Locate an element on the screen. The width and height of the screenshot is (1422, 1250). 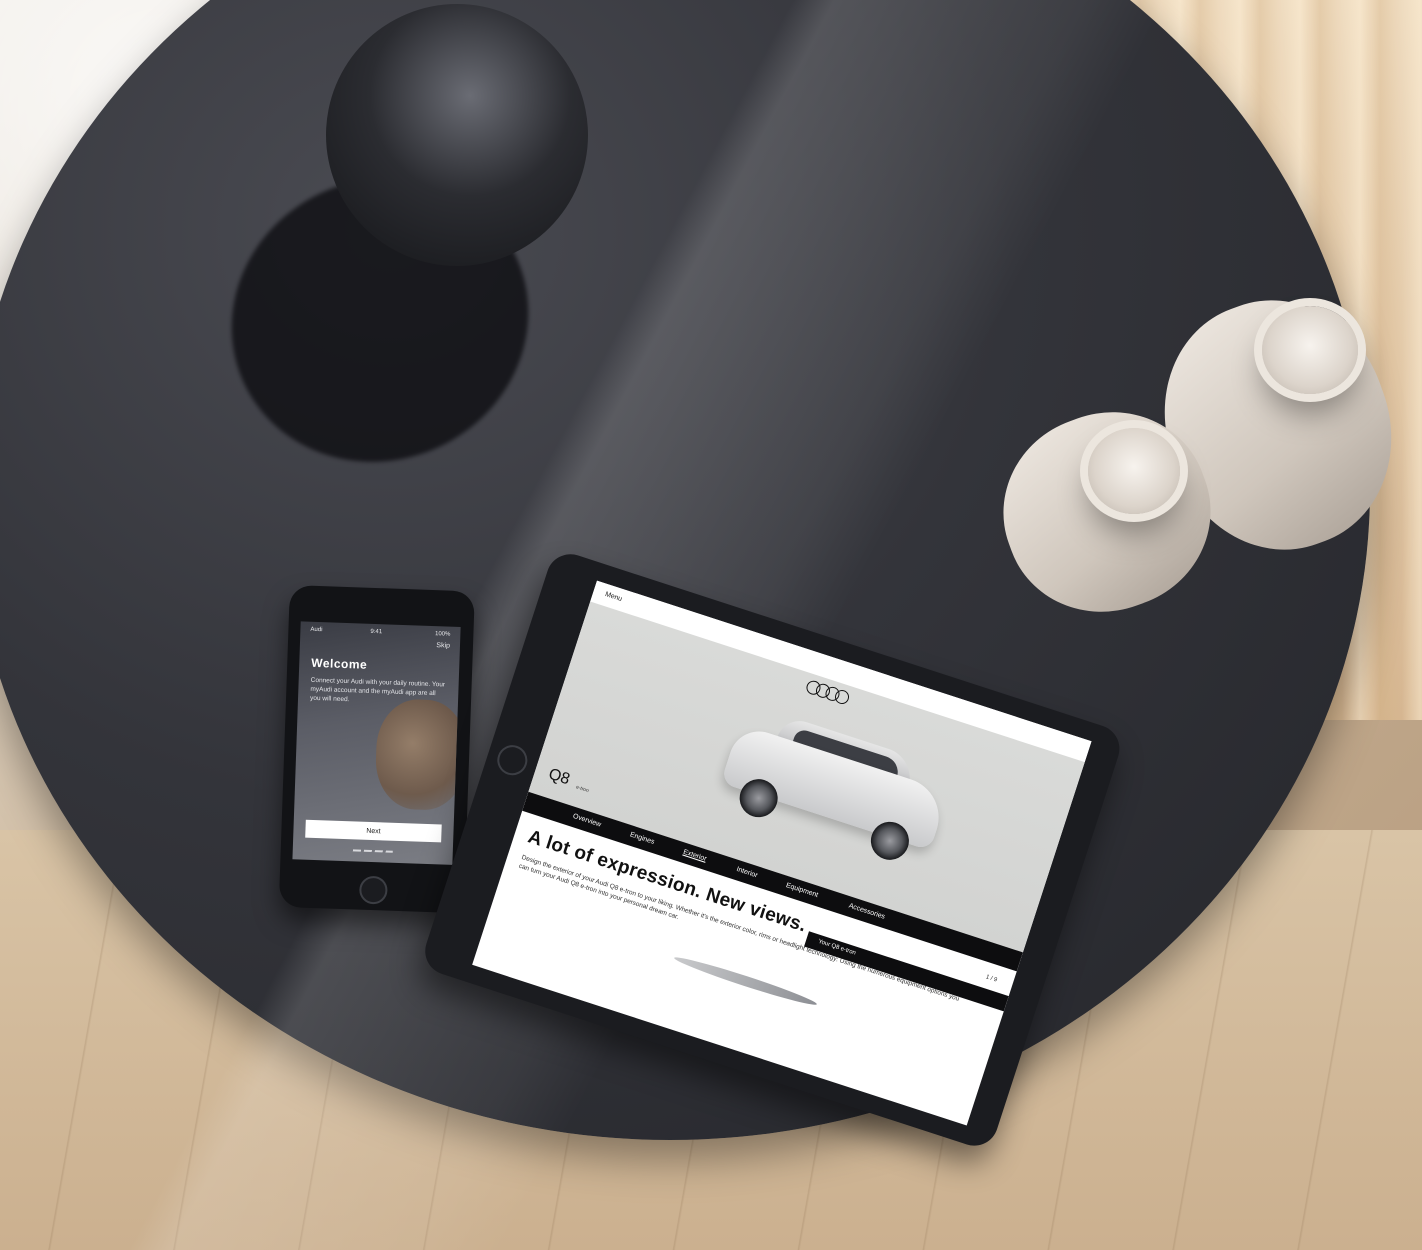
black-sphere-candle is located at coordinates (457, 135).